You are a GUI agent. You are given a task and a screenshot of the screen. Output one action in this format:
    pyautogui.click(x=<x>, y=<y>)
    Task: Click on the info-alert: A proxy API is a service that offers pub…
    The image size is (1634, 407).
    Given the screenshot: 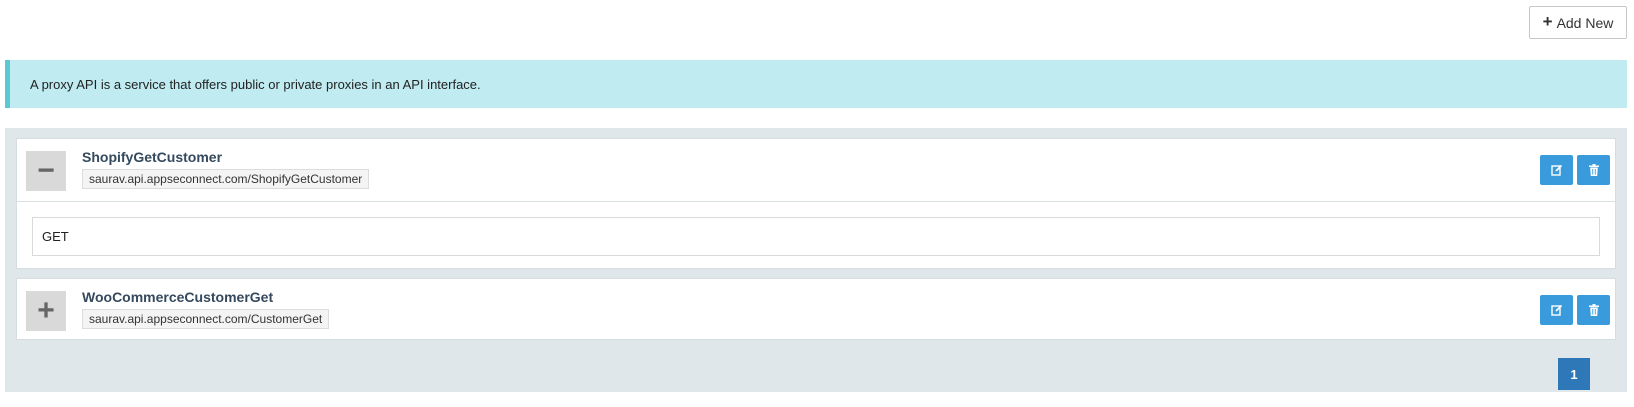 What is the action you would take?
    pyautogui.click(x=816, y=84)
    